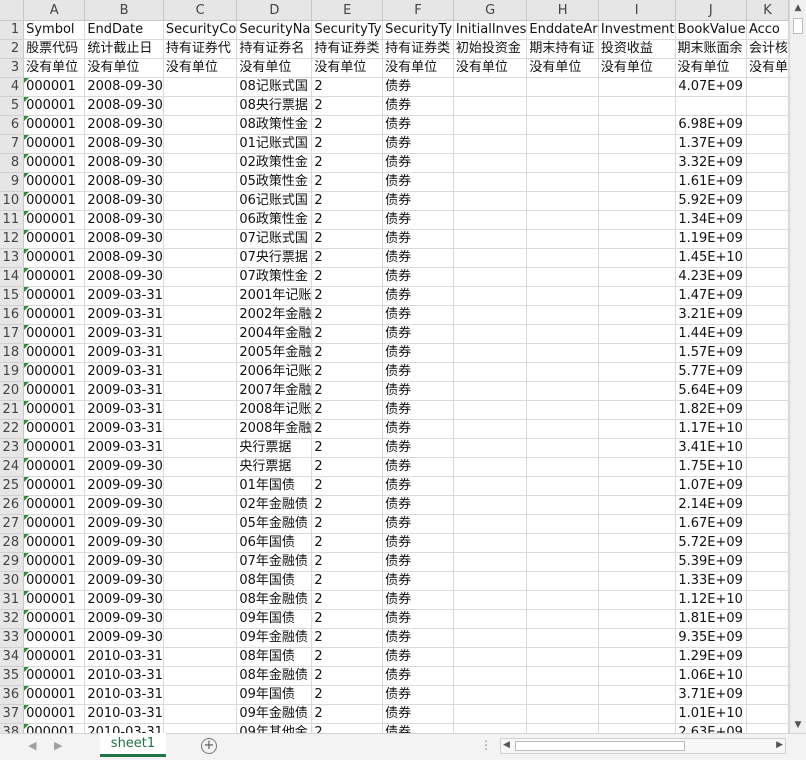  I want to click on scroll-up-icon: ▲, so click(798, 8).